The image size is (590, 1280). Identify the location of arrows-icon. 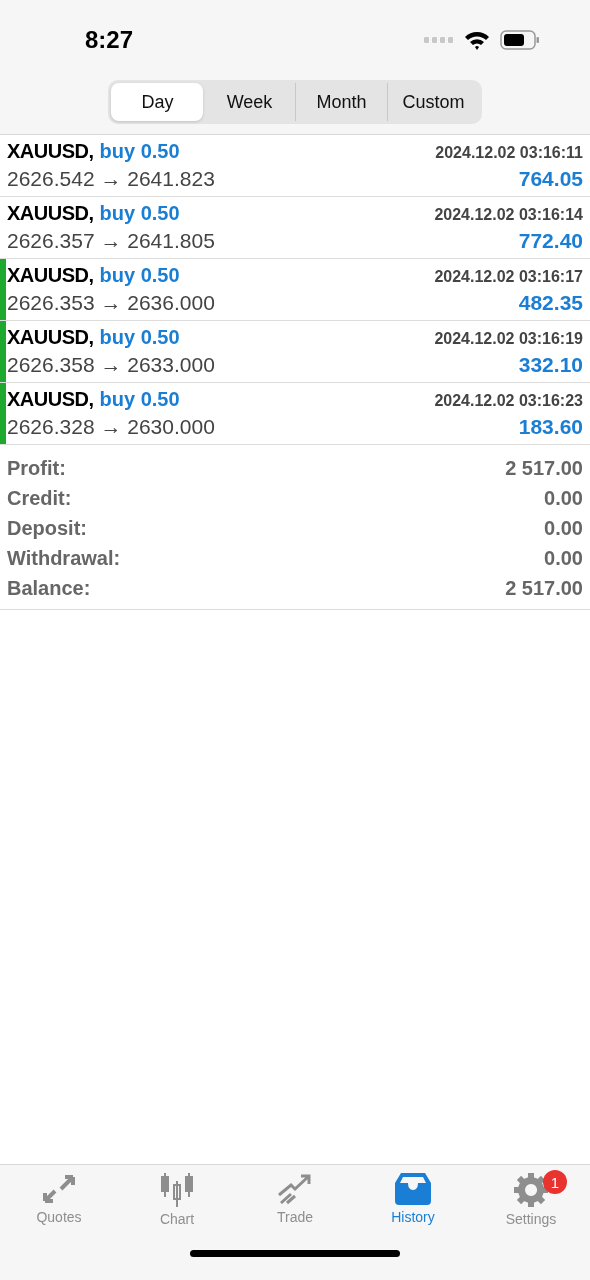
(59, 1189).